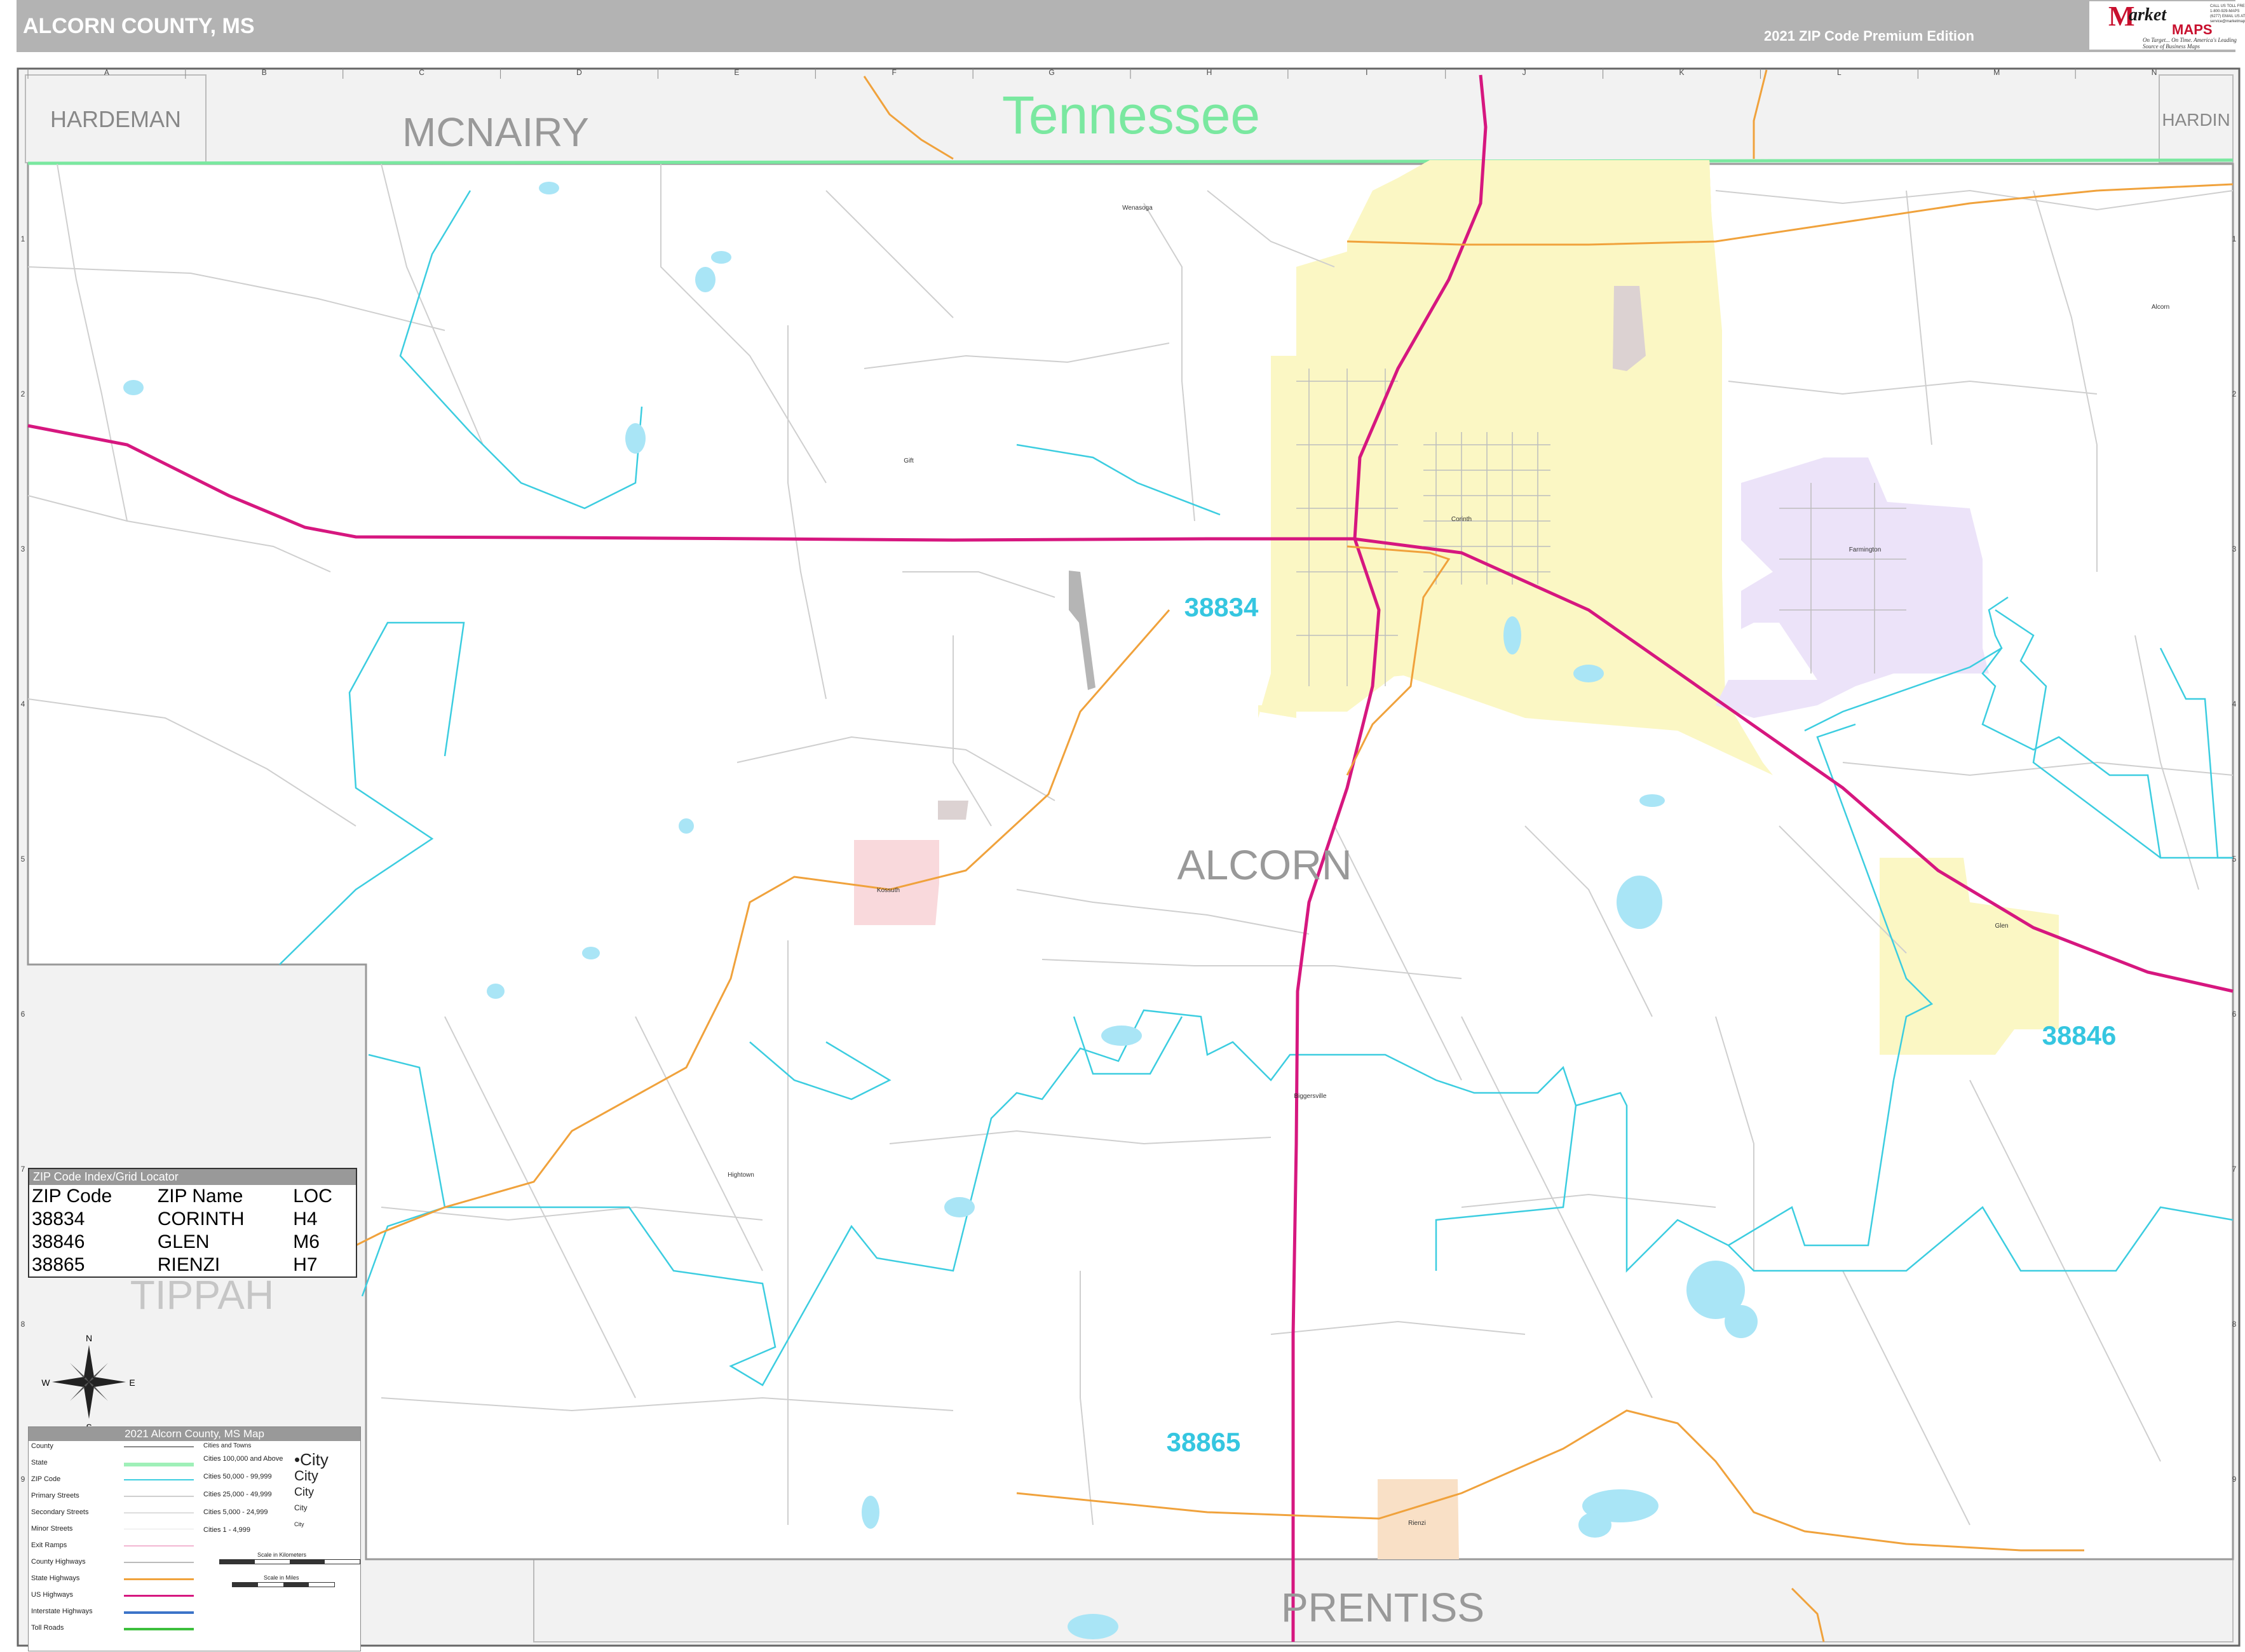 The height and width of the screenshot is (1652, 2245). Describe the element at coordinates (192, 1177) in the screenshot. I see `zip-index-title: ZIP Code Index/Grid Locator` at that location.